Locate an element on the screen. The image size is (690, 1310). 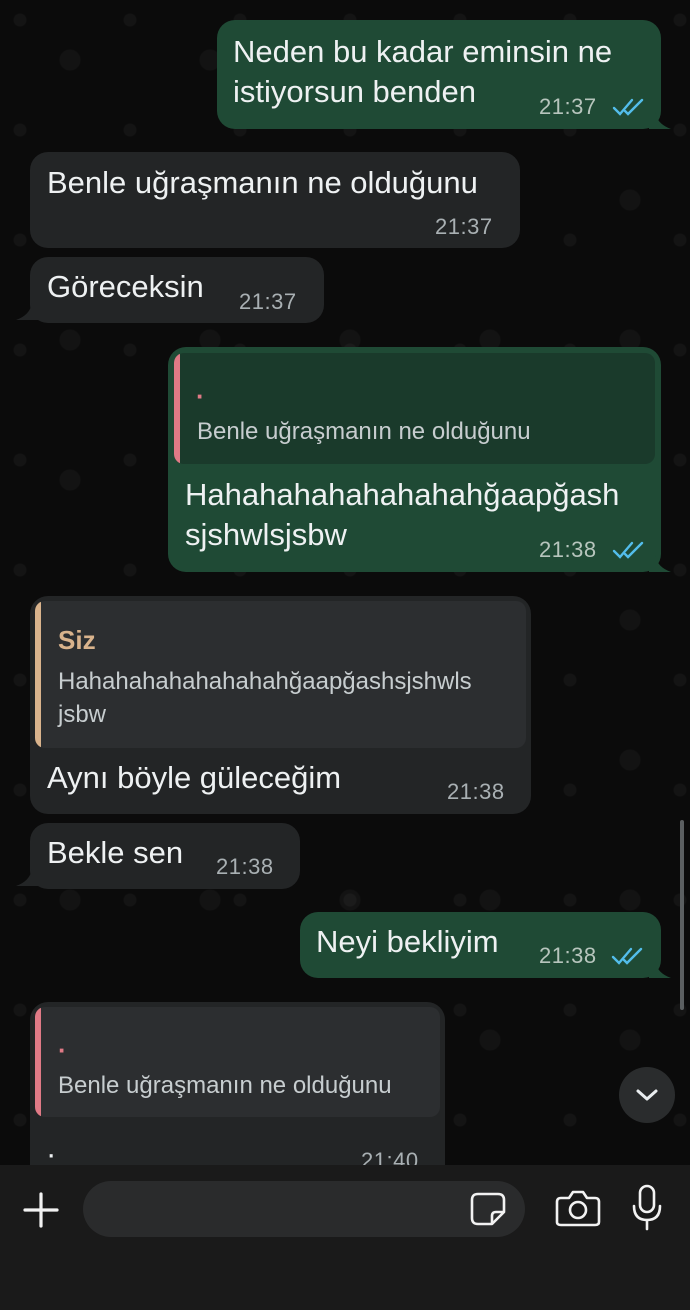
message-bubble-incoming-reply: · Benle uğraşmanın ne olduğunu · 21:40 is located at coordinates (237, 1083).